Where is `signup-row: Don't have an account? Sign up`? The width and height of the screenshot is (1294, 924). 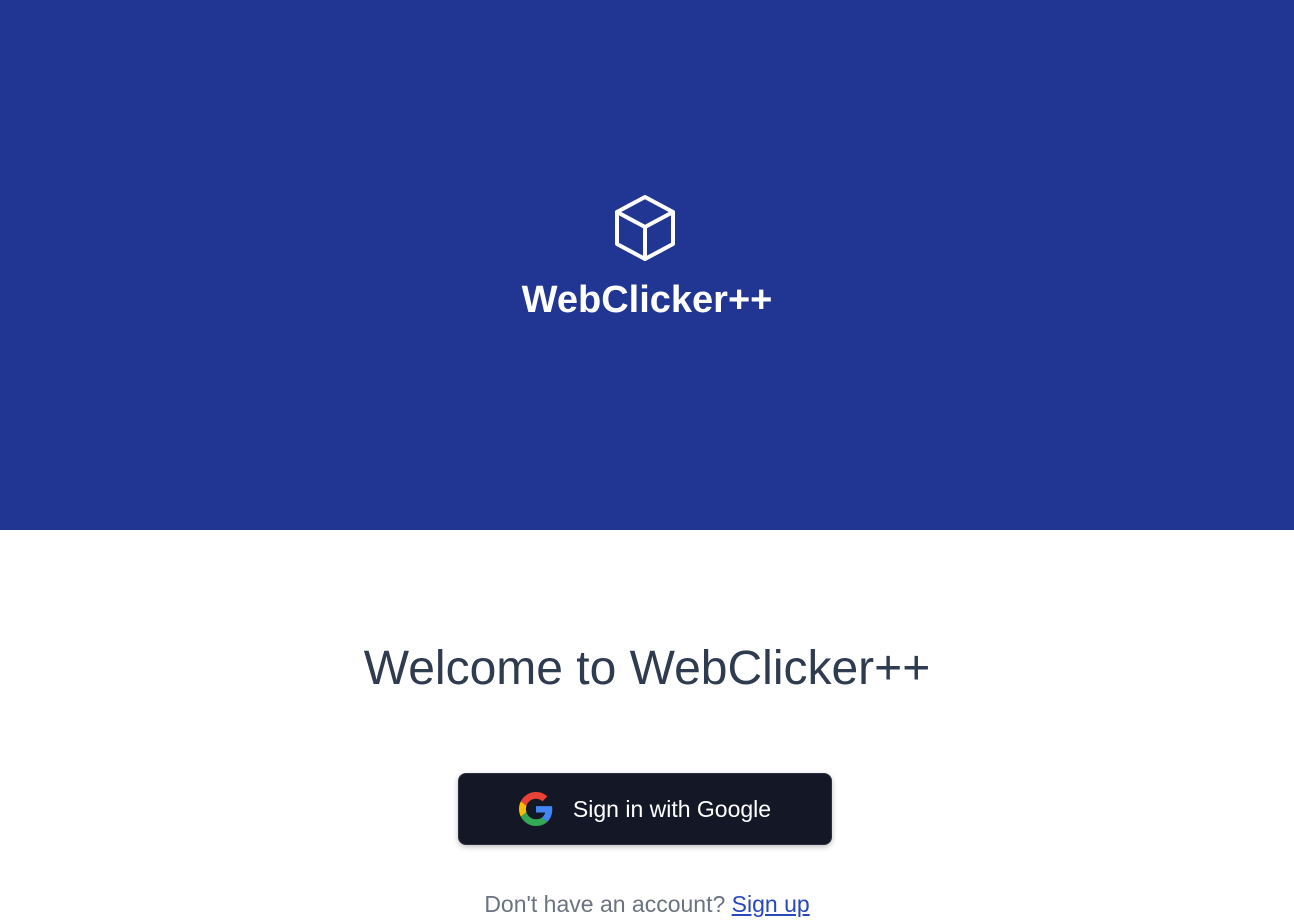
signup-row: Don't have an account? Sign up is located at coordinates (647, 904).